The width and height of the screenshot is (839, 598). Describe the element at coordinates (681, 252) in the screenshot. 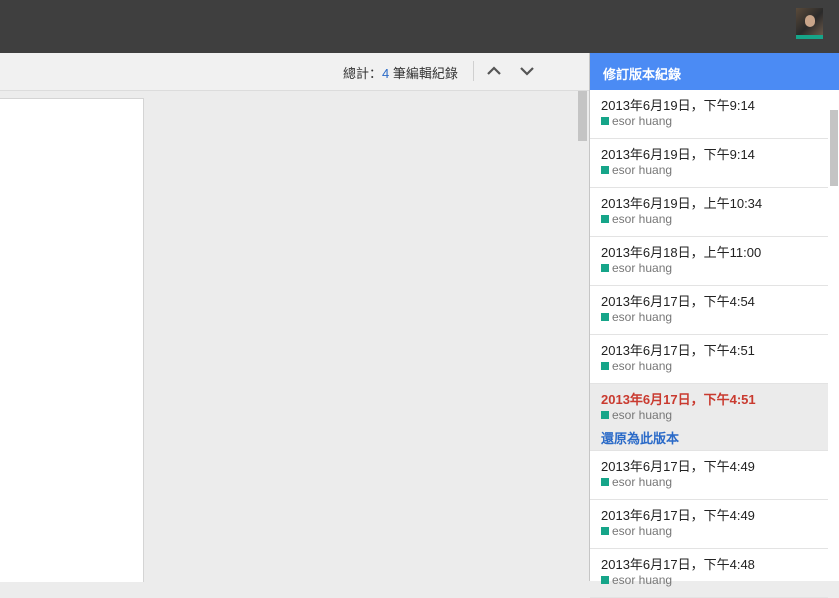

I see `revision-time: 2013年6月18日，上午11:00` at that location.